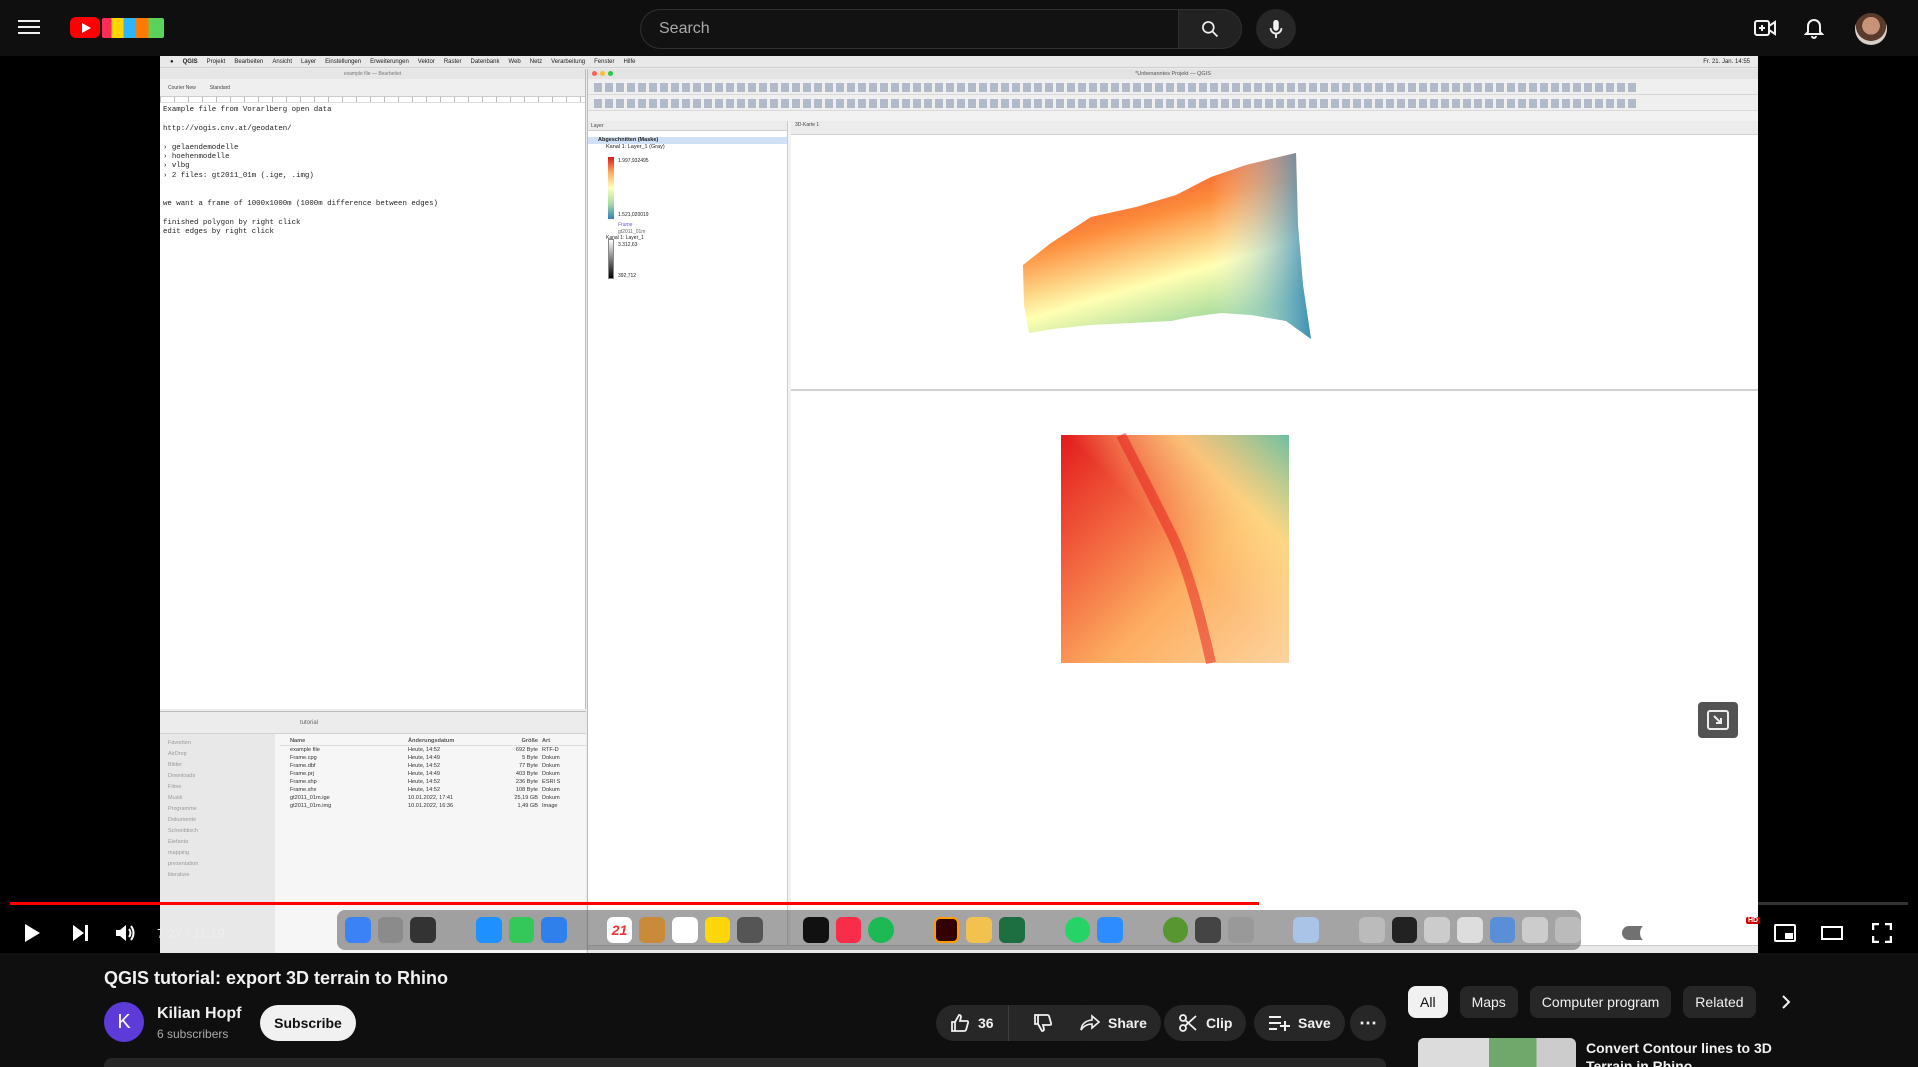  Describe the element at coordinates (220, 87) in the screenshot. I see `editor-style: Standard` at that location.